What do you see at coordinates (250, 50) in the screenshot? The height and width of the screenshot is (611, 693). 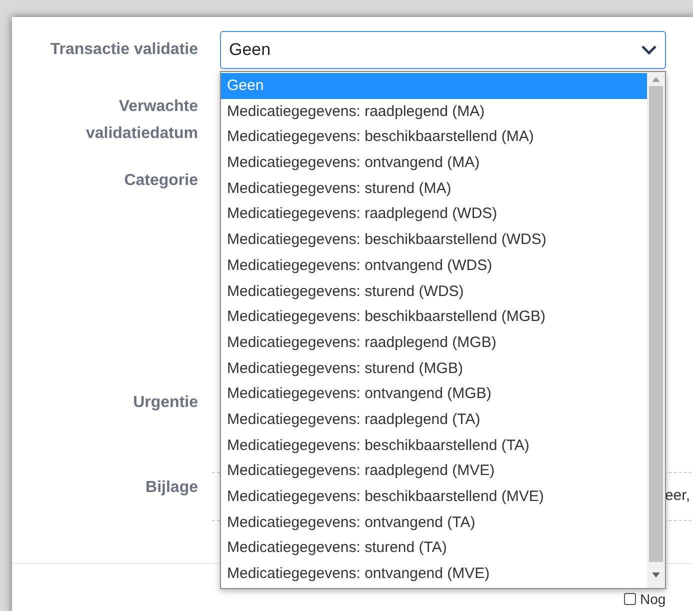 I see `select-value: Geen` at bounding box center [250, 50].